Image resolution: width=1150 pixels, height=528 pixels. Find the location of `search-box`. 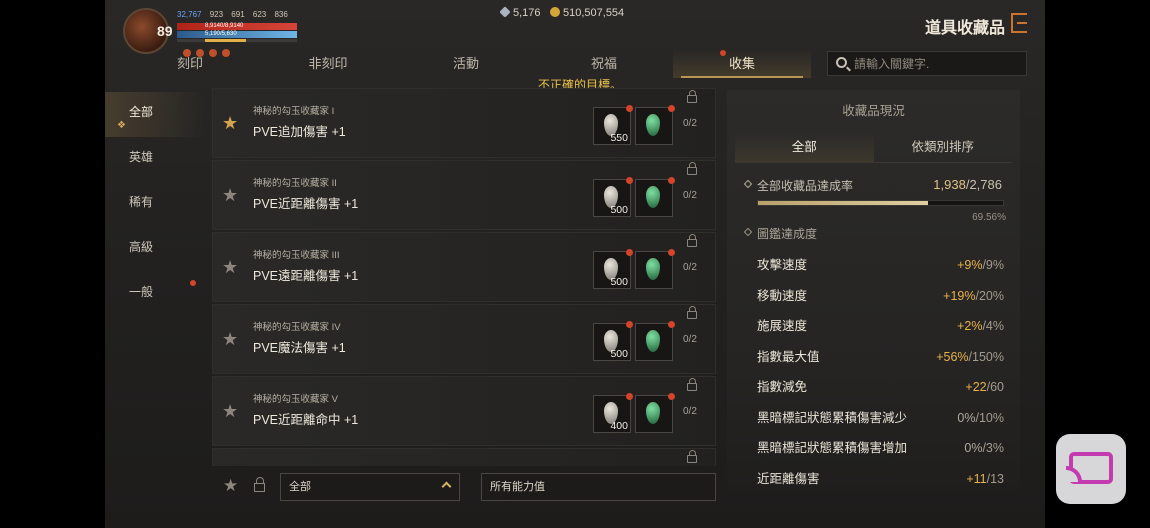

search-box is located at coordinates (927, 63).